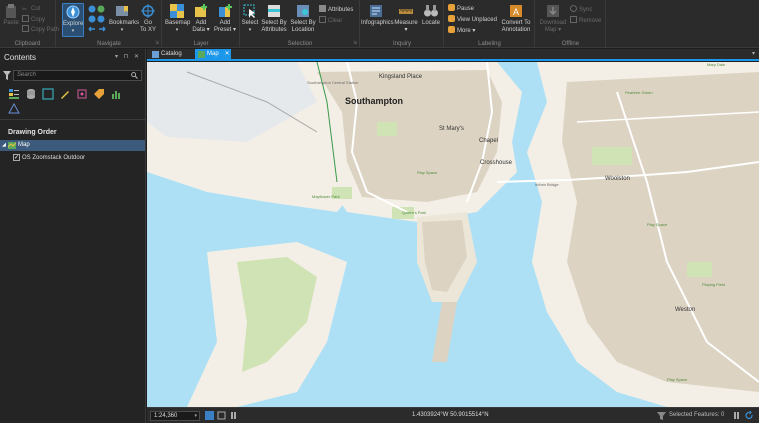 The height and width of the screenshot is (423, 759). I want to click on pause-button: Pause, so click(461, 8).